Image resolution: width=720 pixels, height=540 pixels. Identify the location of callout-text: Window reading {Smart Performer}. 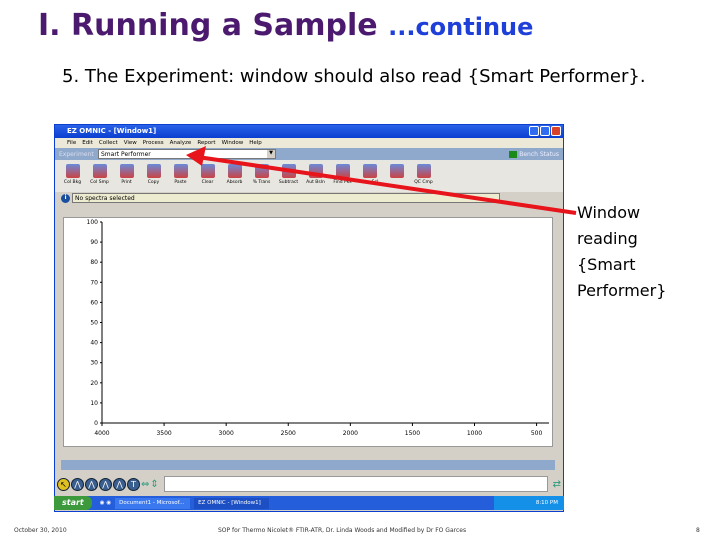
(622, 251).